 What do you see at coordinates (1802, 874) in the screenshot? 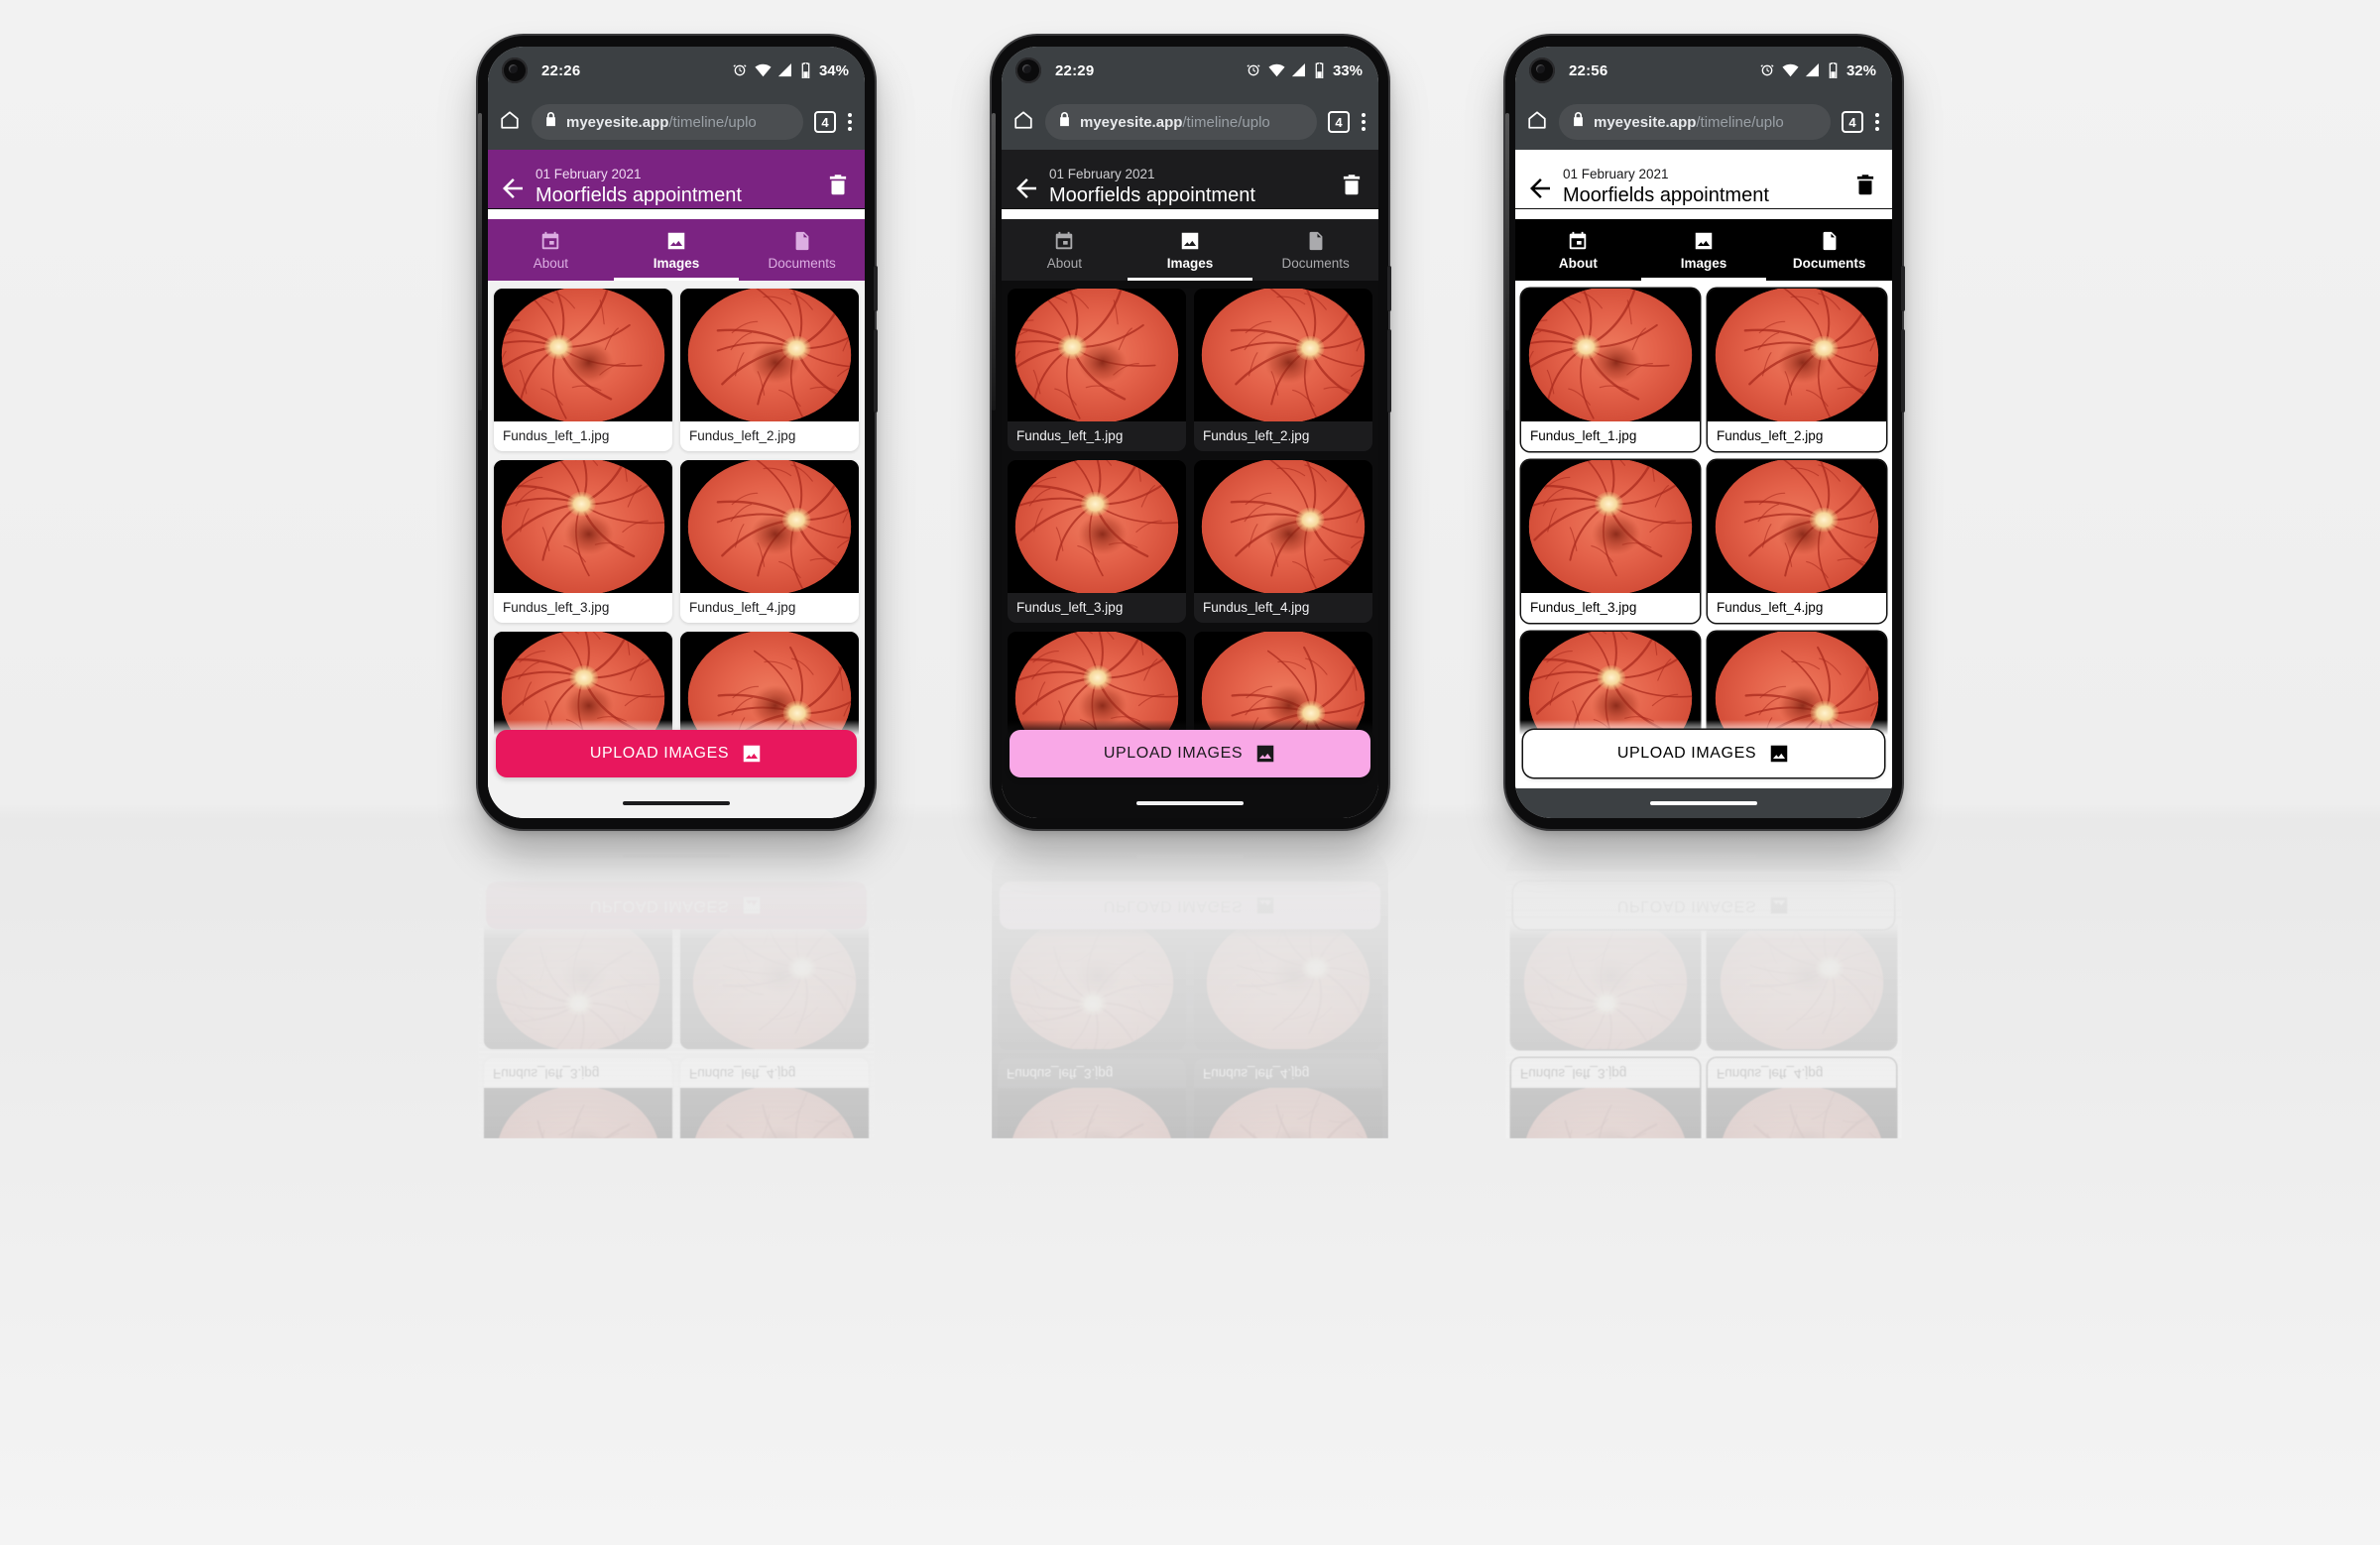
I see `image-card: Fundus_left_8.jpg` at bounding box center [1802, 874].